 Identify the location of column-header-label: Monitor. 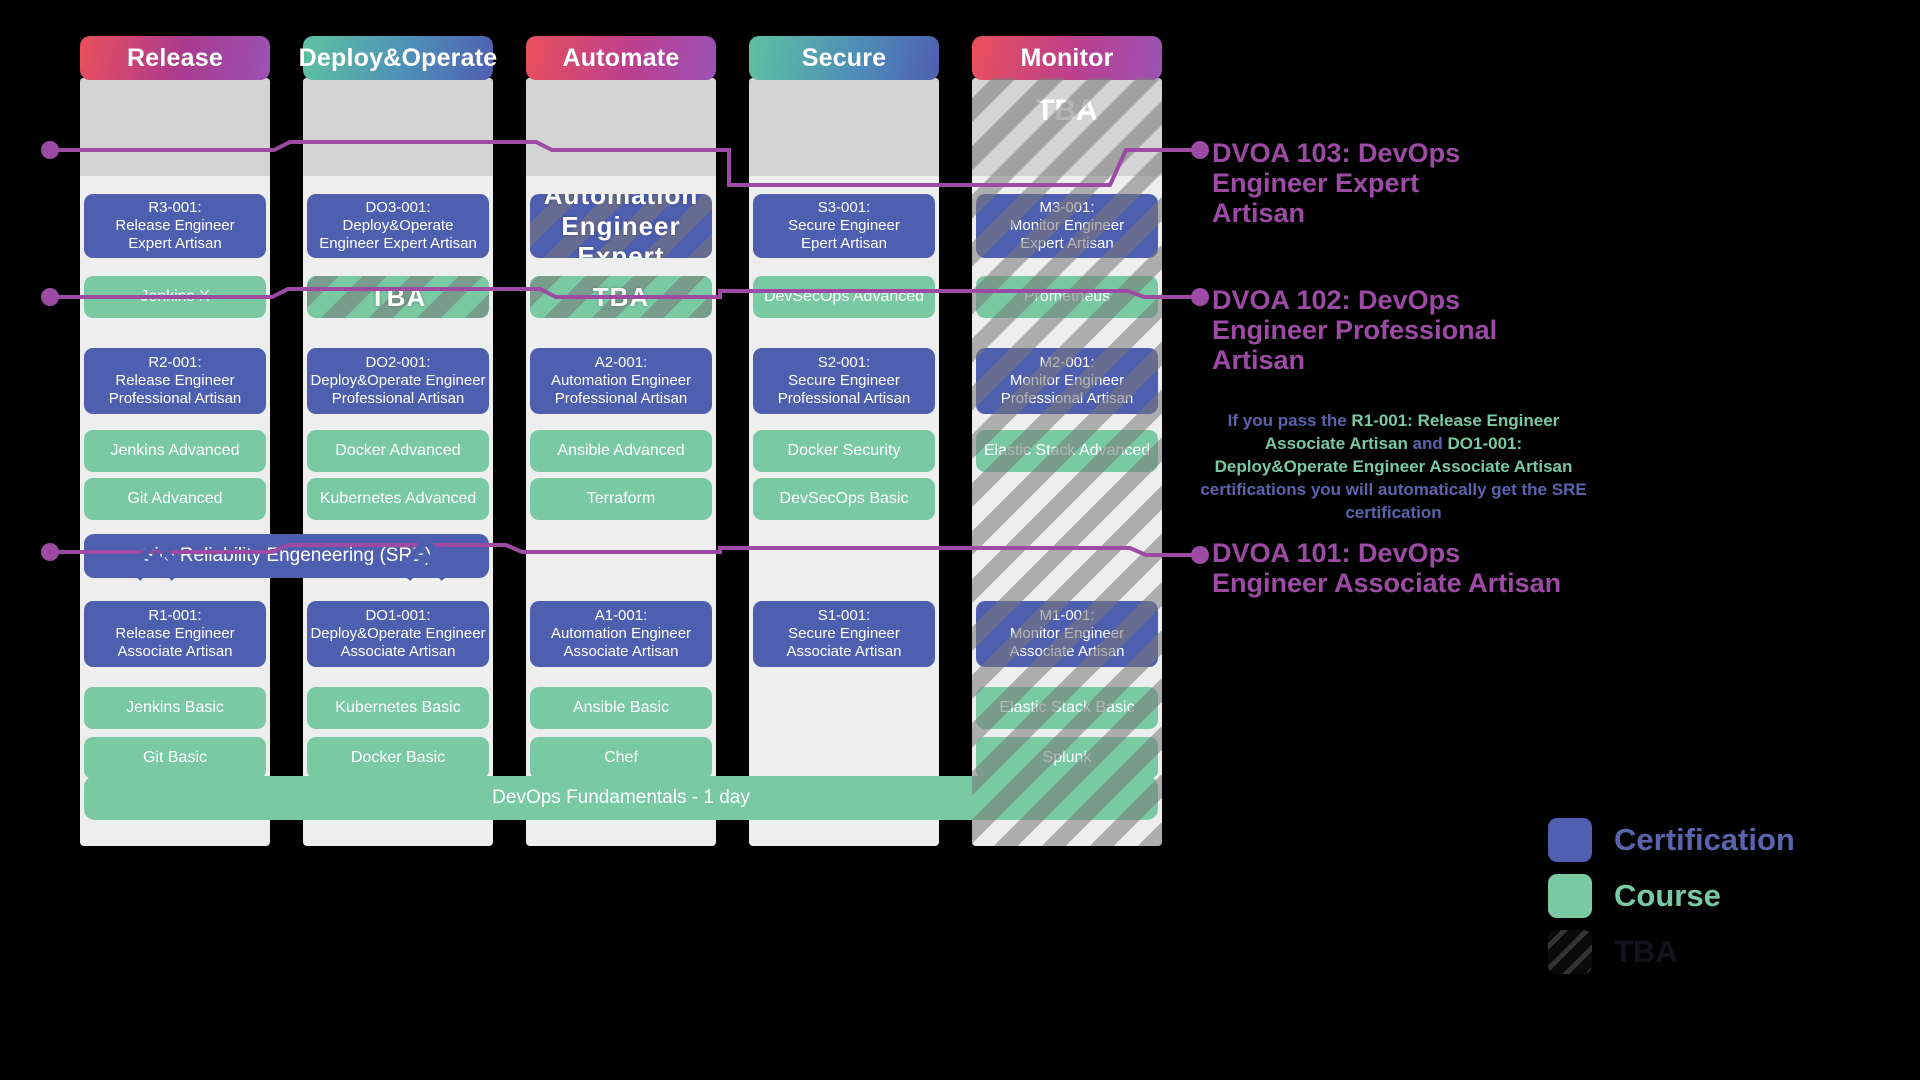
(1067, 57).